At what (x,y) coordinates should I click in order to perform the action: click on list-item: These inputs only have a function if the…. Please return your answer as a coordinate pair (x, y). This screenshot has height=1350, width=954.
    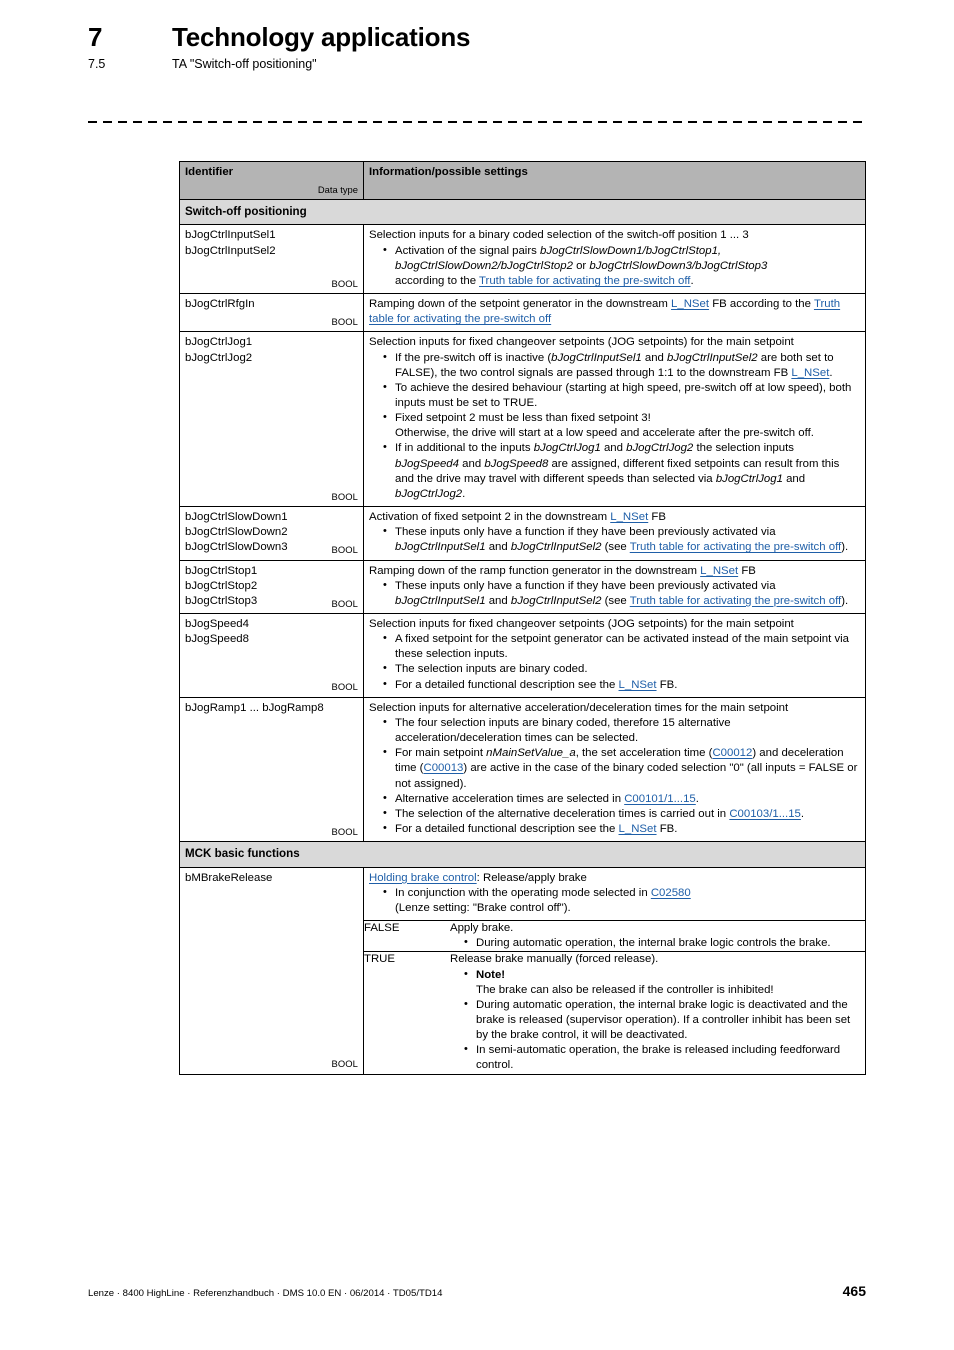
    Looking at the image, I should click on (614, 593).